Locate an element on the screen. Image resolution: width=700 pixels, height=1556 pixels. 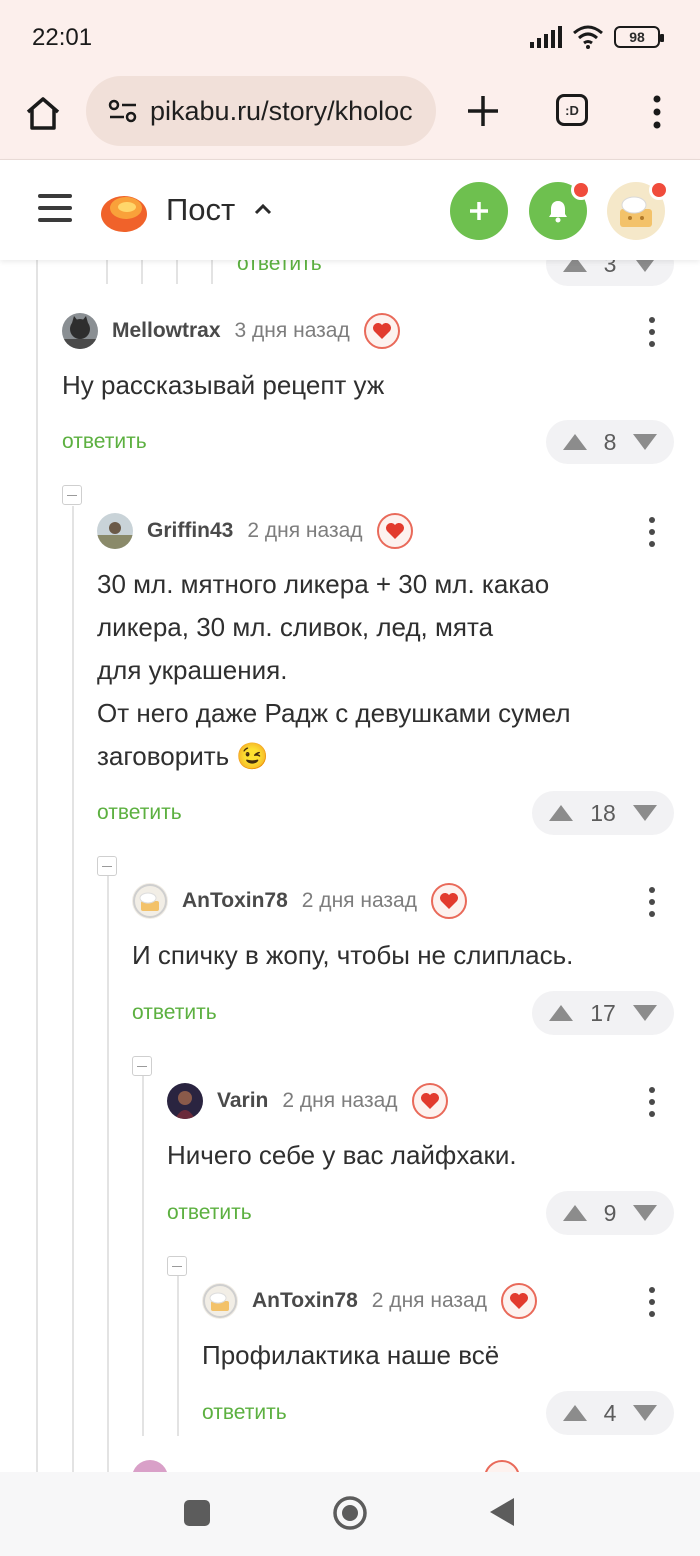
tabs-button: :D is located at coordinates (572, 110).